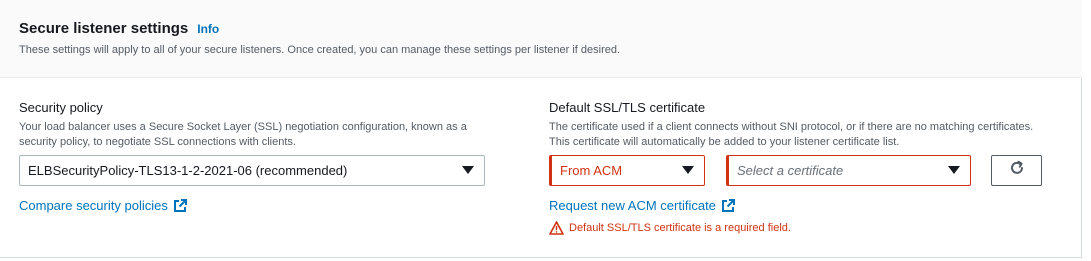 The width and height of the screenshot is (1091, 261). Describe the element at coordinates (208, 29) in the screenshot. I see `info-link: Info` at that location.